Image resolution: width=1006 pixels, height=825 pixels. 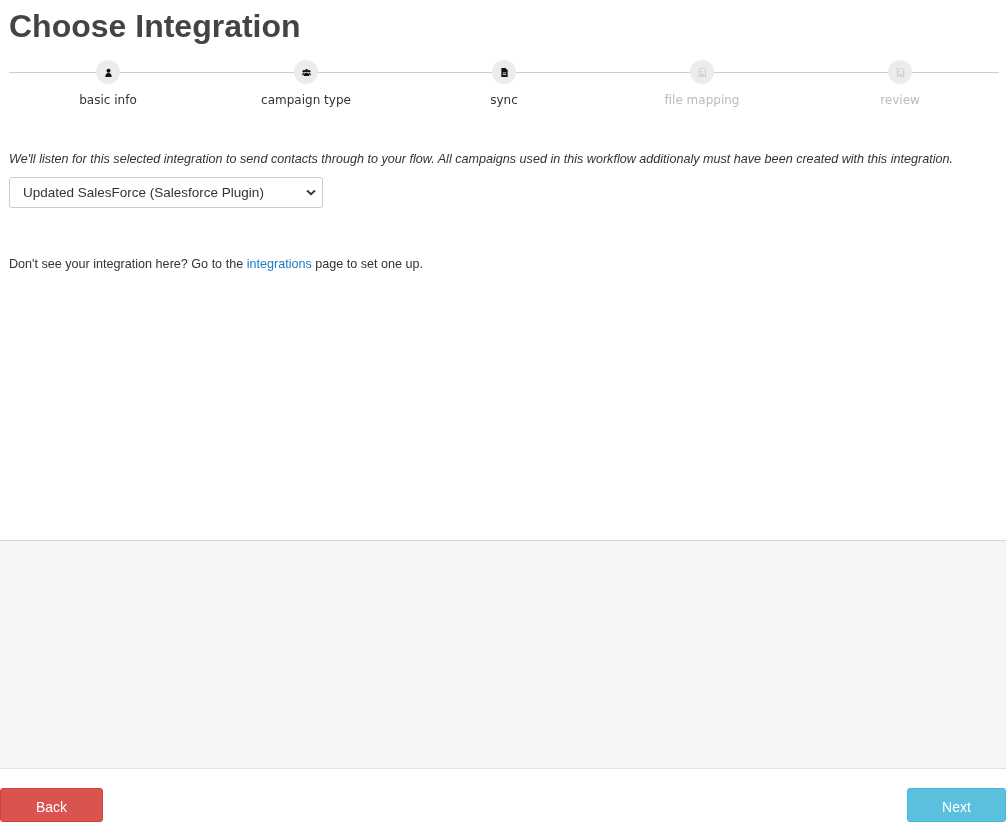 I want to click on step-label: review, so click(x=900, y=100).